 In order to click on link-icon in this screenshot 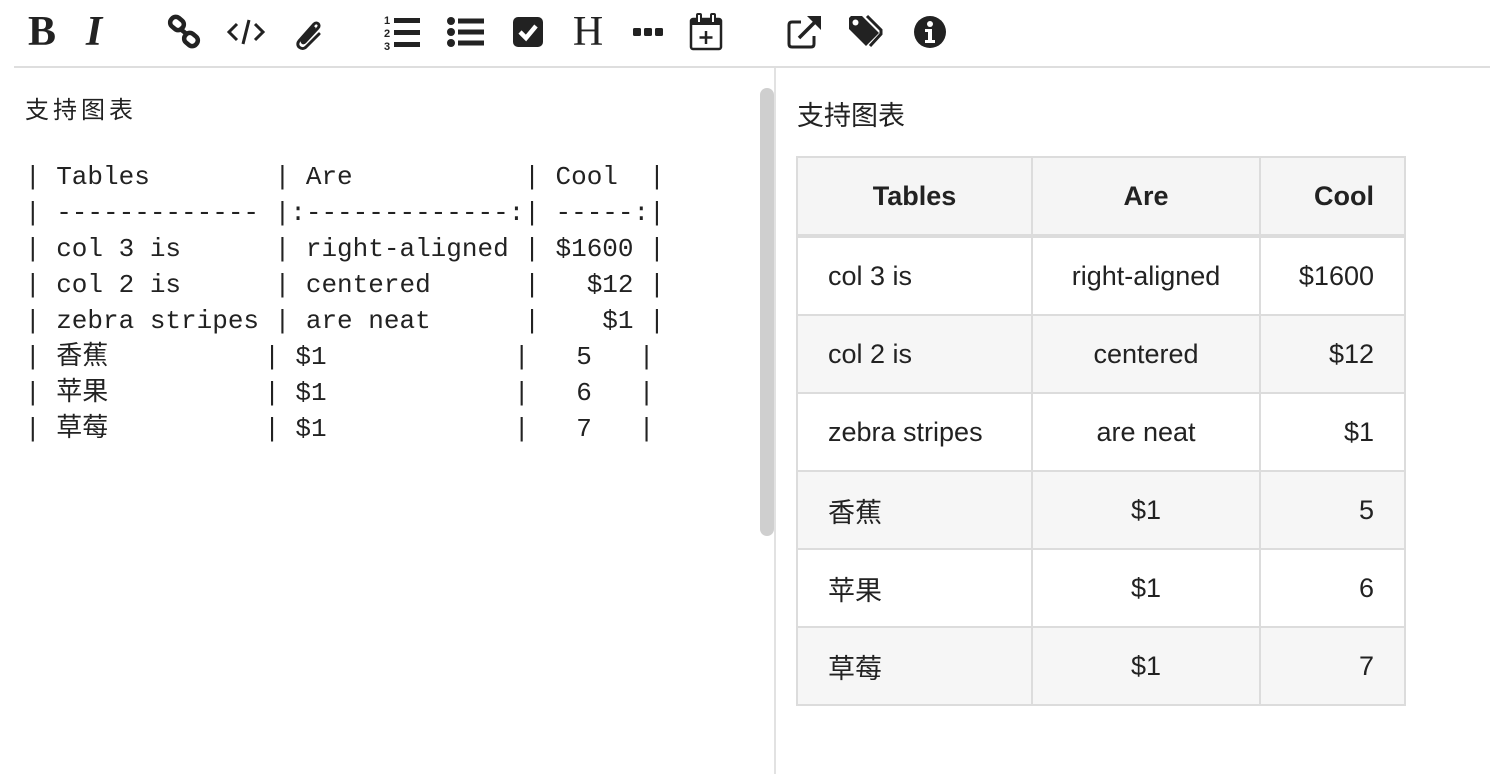, I will do `click(184, 31)`.